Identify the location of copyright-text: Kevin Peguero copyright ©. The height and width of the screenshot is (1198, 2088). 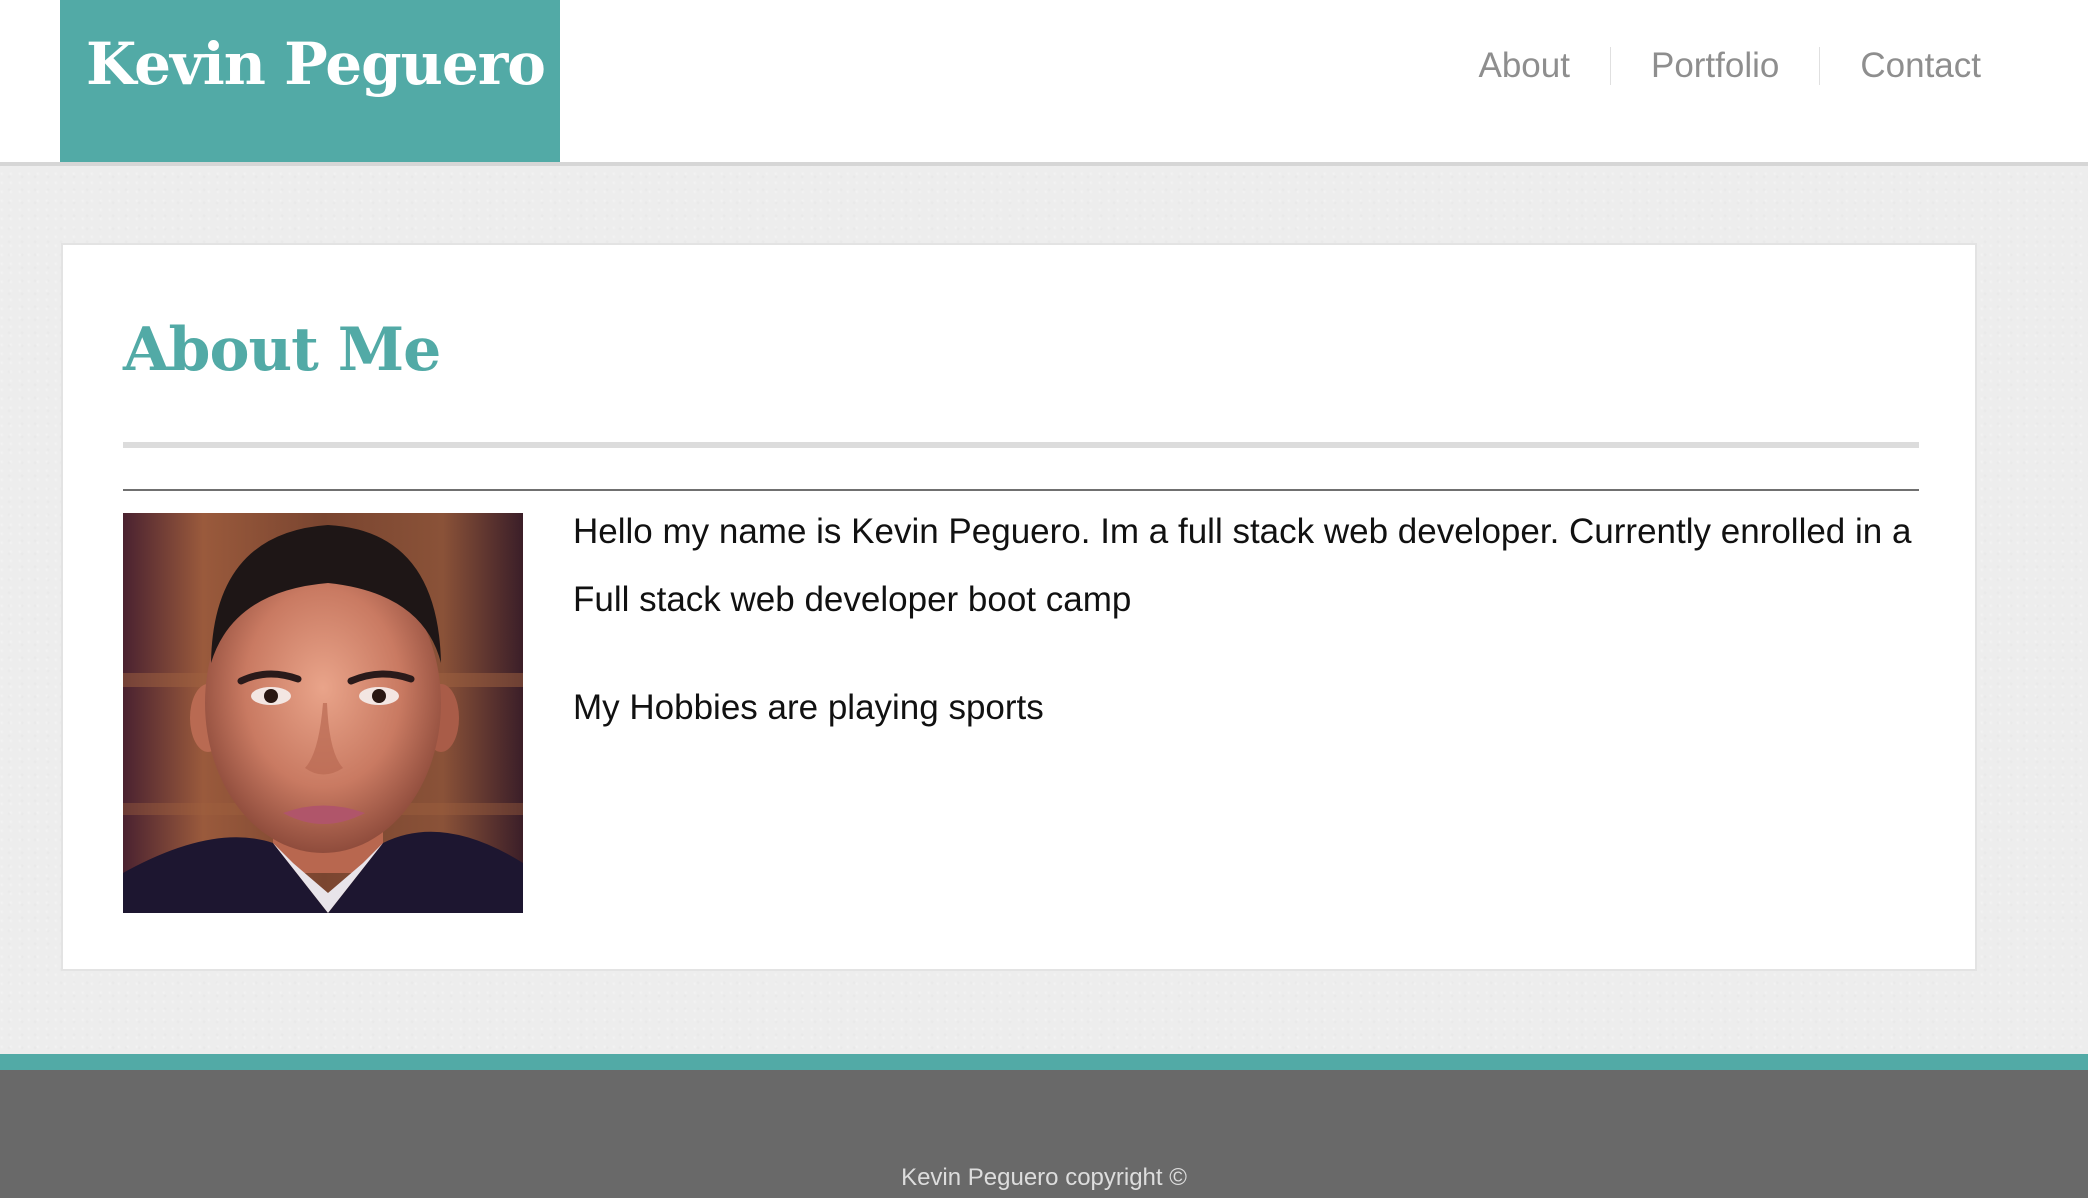
(1044, 1177).